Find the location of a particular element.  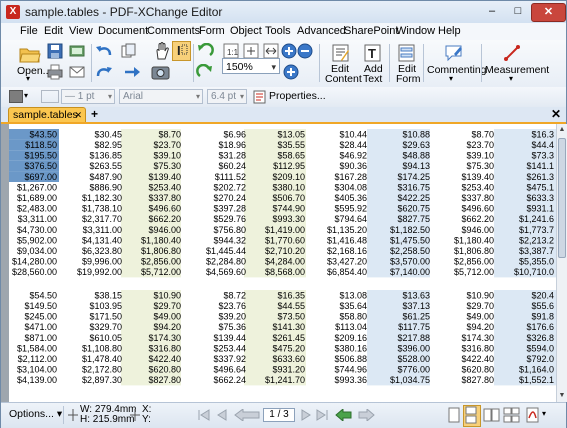

menu-comments: Comments is located at coordinates (173, 31).